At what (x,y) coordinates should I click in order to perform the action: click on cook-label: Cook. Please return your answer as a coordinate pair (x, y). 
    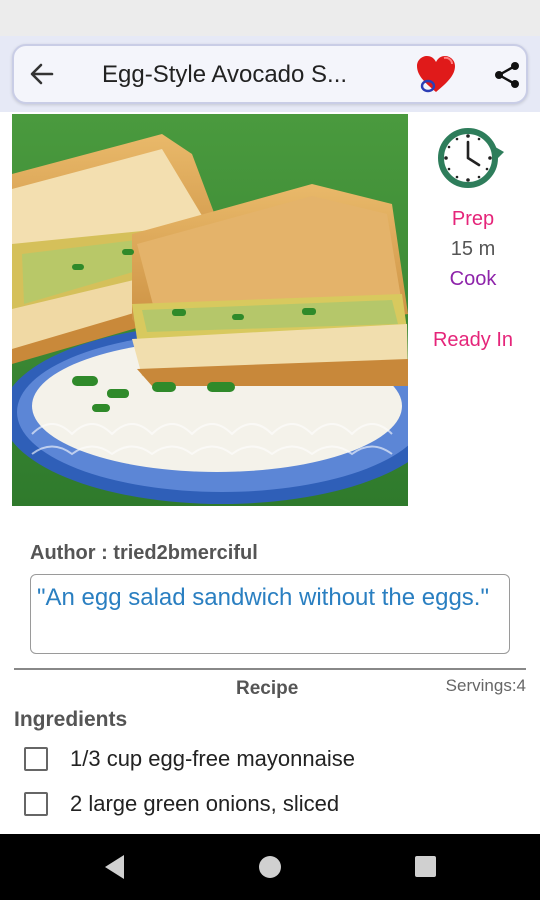
    Looking at the image, I should click on (473, 279).